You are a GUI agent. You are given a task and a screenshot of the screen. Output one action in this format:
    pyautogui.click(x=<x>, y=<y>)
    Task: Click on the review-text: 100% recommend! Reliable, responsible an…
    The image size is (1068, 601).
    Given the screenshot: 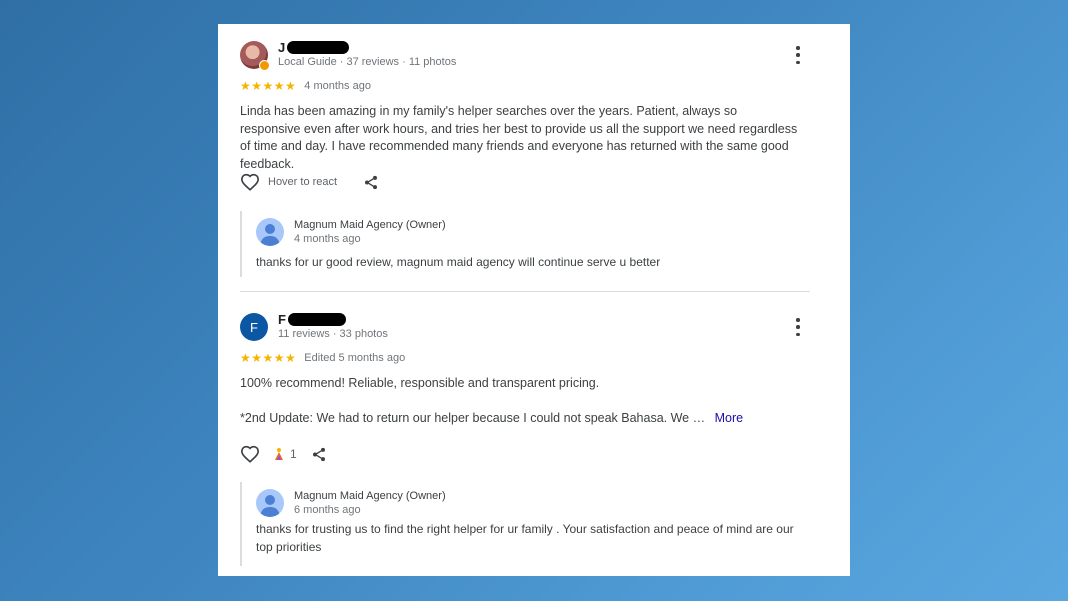 What is the action you would take?
    pyautogui.click(x=420, y=383)
    